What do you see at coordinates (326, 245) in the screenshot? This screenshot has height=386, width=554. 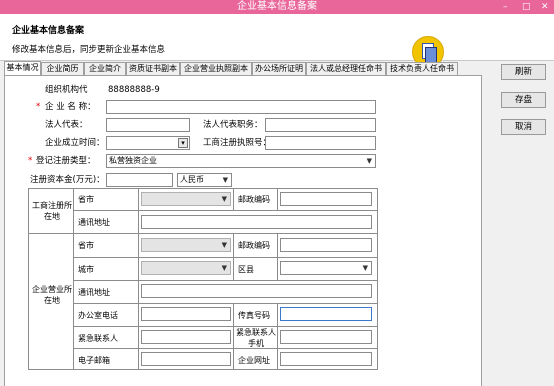 I see `biz-postal-input` at bounding box center [326, 245].